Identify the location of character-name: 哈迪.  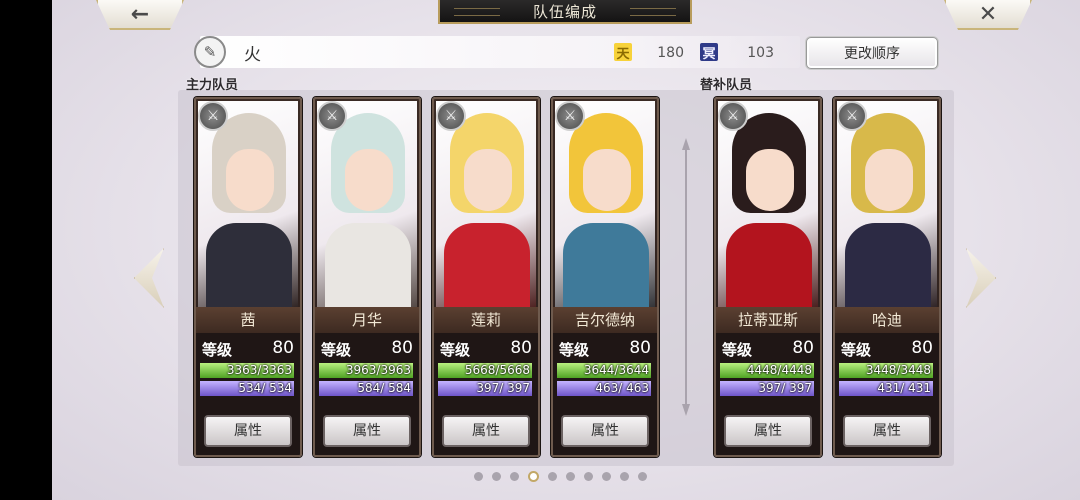
(887, 320).